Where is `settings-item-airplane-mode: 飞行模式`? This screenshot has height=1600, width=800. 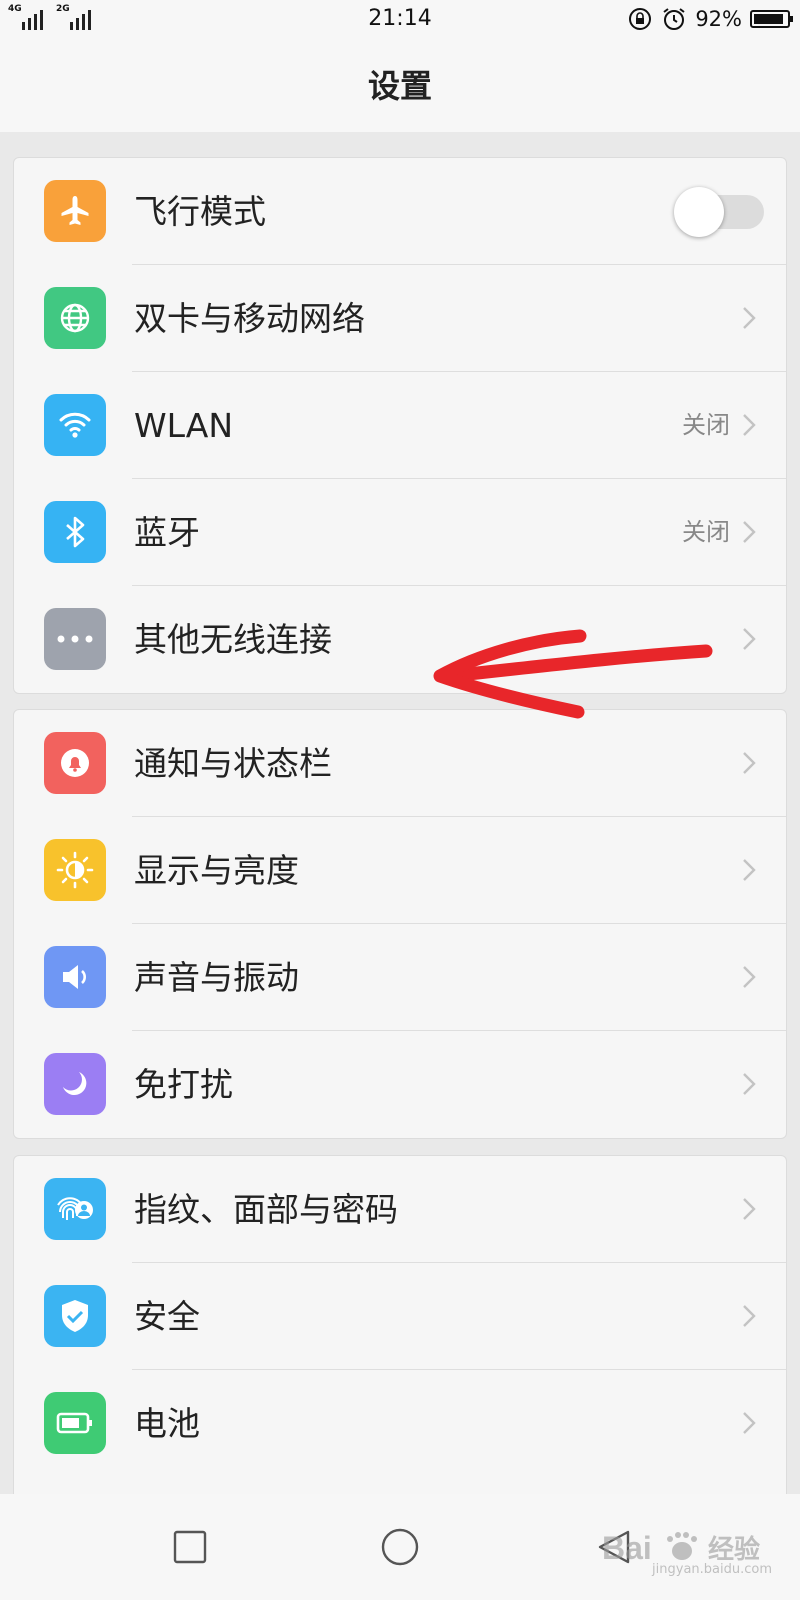 settings-item-airplane-mode: 飞行模式 is located at coordinates (400, 211).